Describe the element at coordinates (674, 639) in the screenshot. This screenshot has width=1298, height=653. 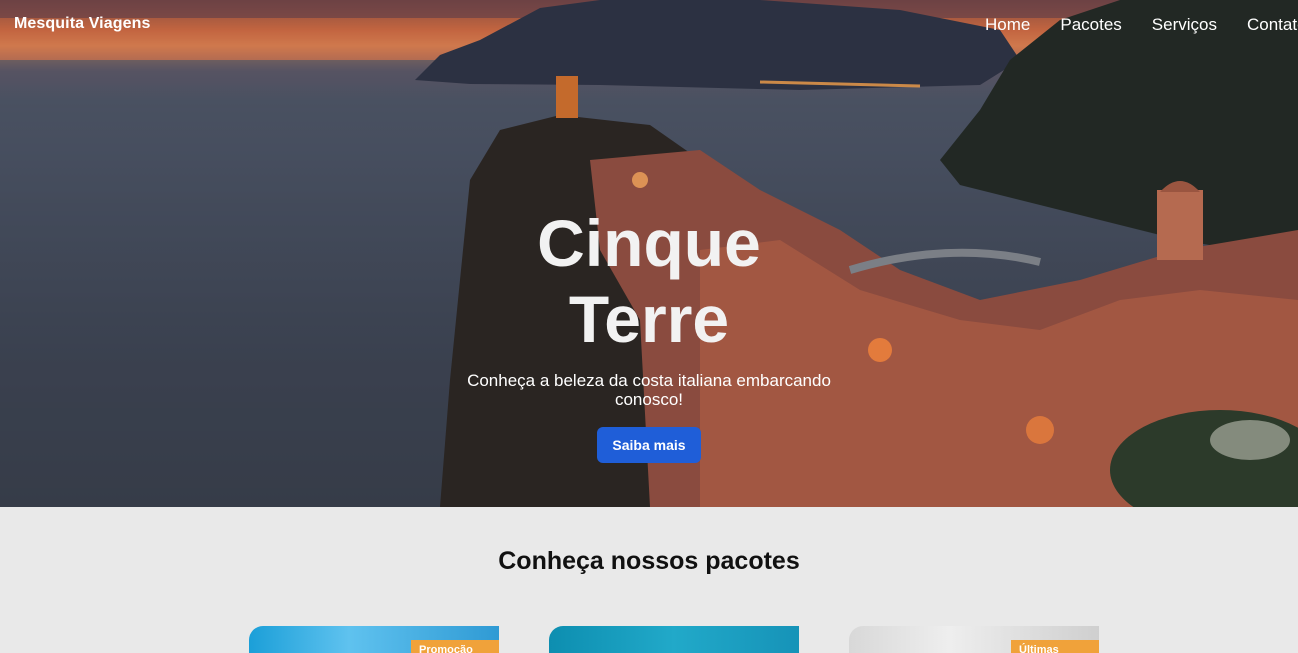
I see `package-card` at that location.